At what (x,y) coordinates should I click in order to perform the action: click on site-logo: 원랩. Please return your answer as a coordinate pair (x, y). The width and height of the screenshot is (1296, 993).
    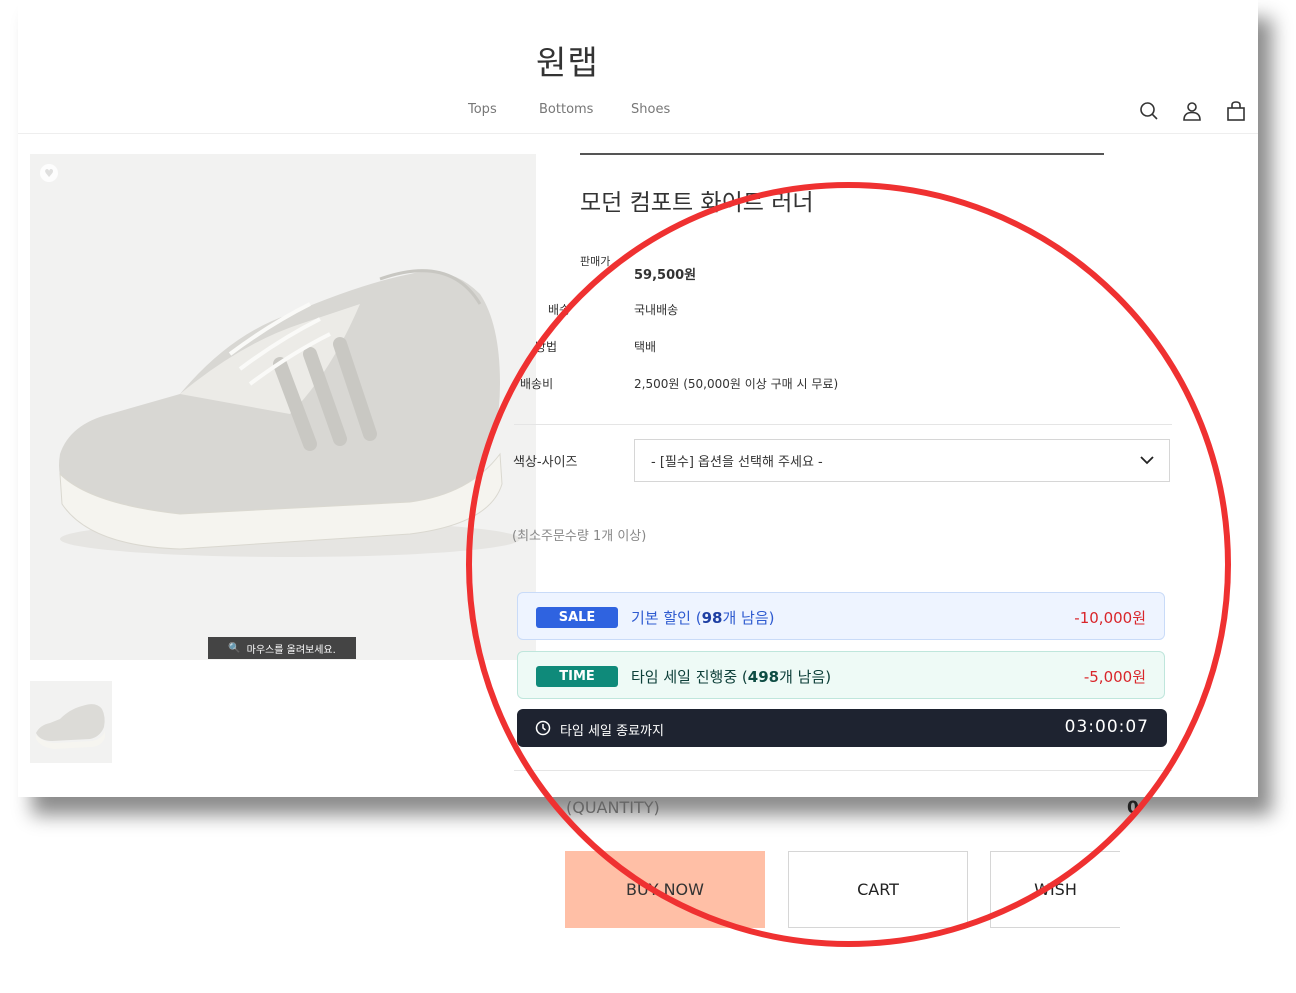
    Looking at the image, I should click on (567, 60).